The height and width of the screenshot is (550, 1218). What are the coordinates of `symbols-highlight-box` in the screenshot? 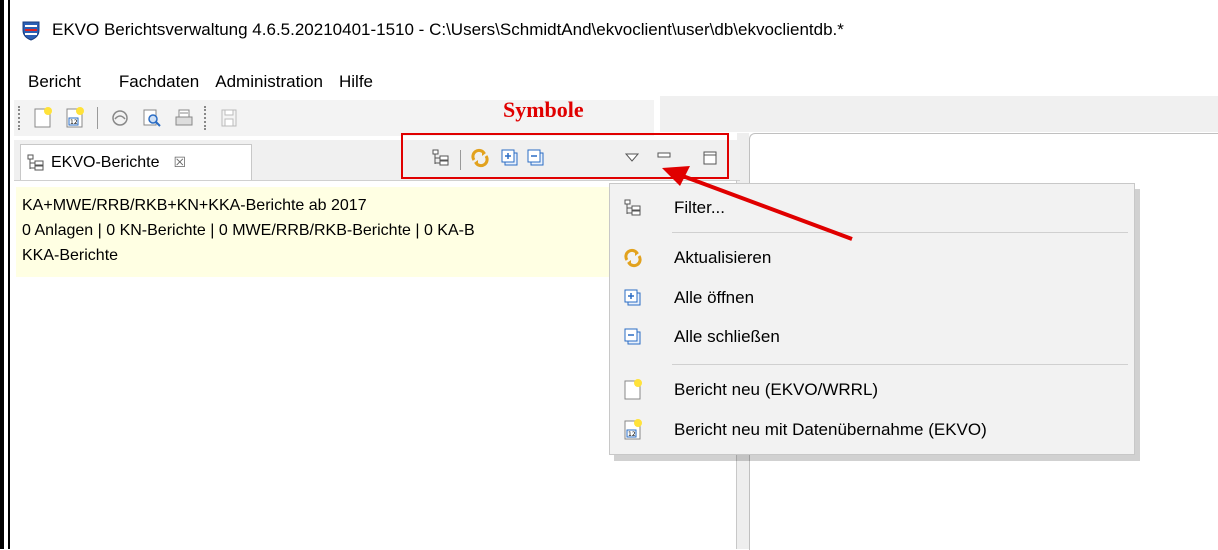 It's located at (565, 156).